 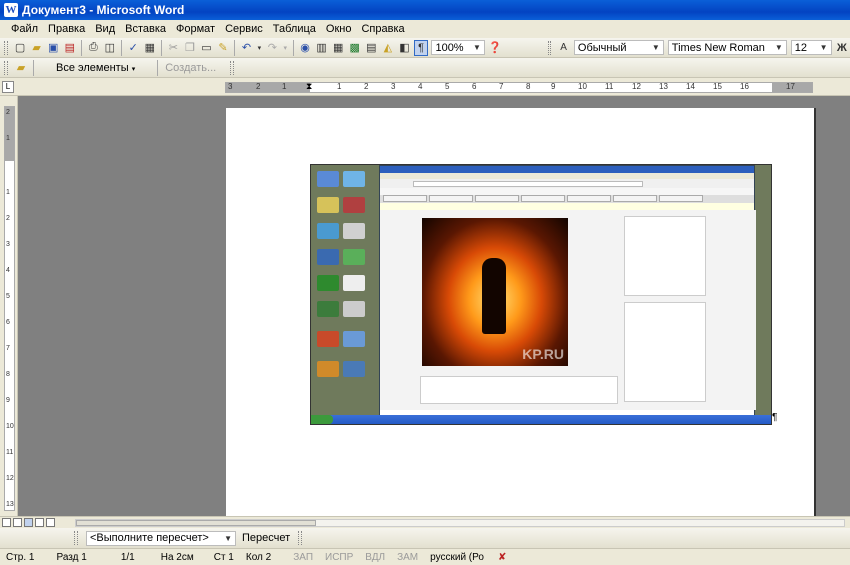 What do you see at coordinates (425, 538) in the screenshot?
I see `fields-toolbar: <Выполните пересчет> ▼ Пересчет` at bounding box center [425, 538].